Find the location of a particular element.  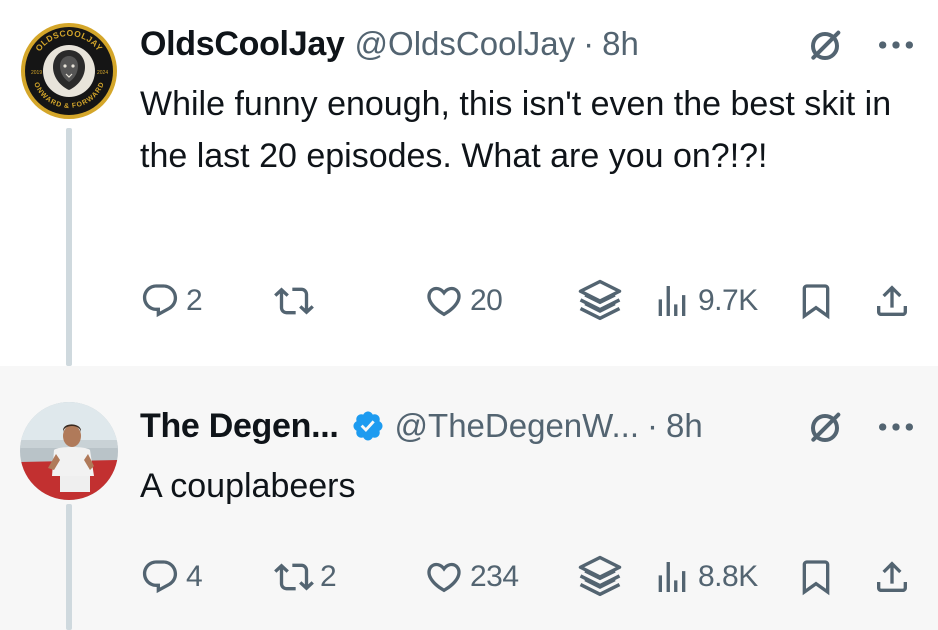

verified-badge-icon is located at coordinates (368, 426).